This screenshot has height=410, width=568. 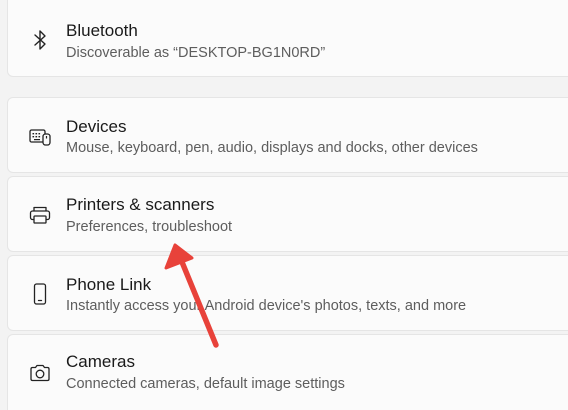 I want to click on printer-icon, so click(x=40, y=215).